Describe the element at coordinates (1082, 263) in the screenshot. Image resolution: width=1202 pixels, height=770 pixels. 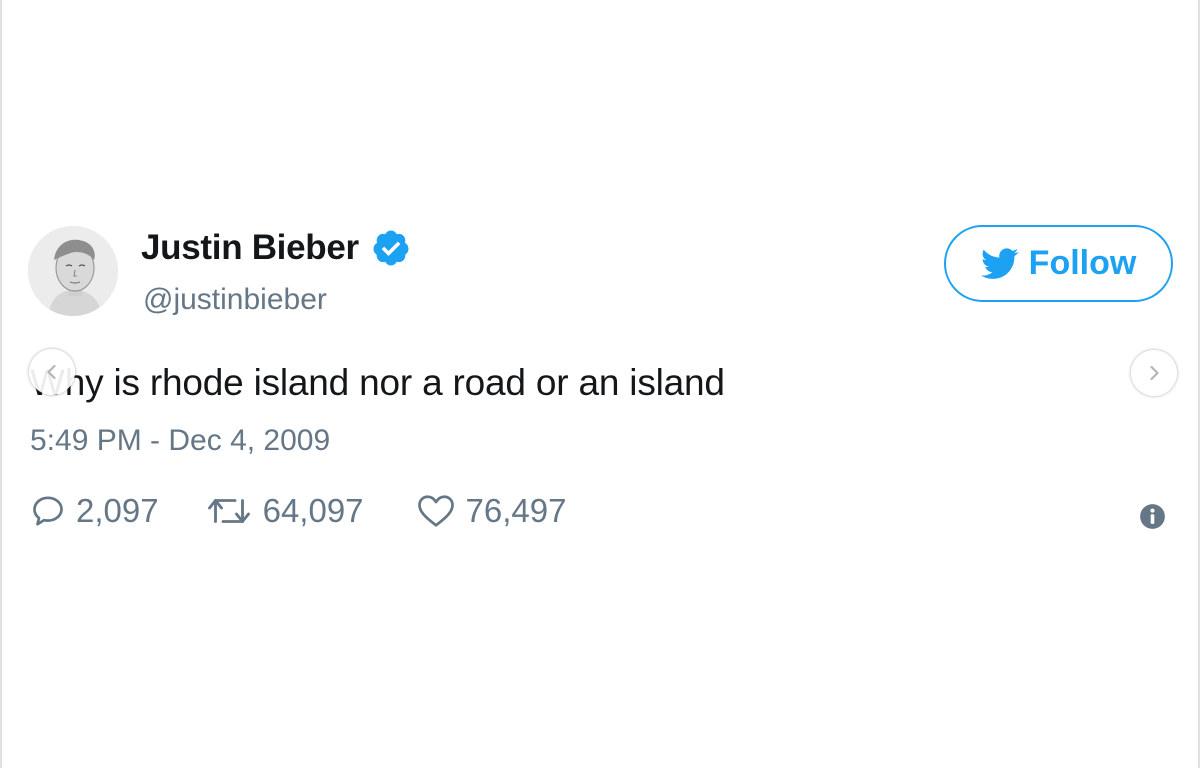
I see `follow-button-label: Follow` at that location.